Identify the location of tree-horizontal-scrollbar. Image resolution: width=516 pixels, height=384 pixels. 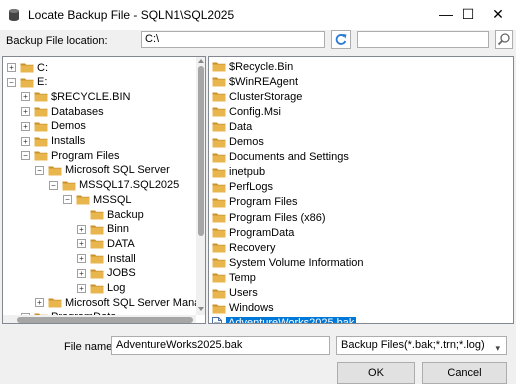
(99, 319).